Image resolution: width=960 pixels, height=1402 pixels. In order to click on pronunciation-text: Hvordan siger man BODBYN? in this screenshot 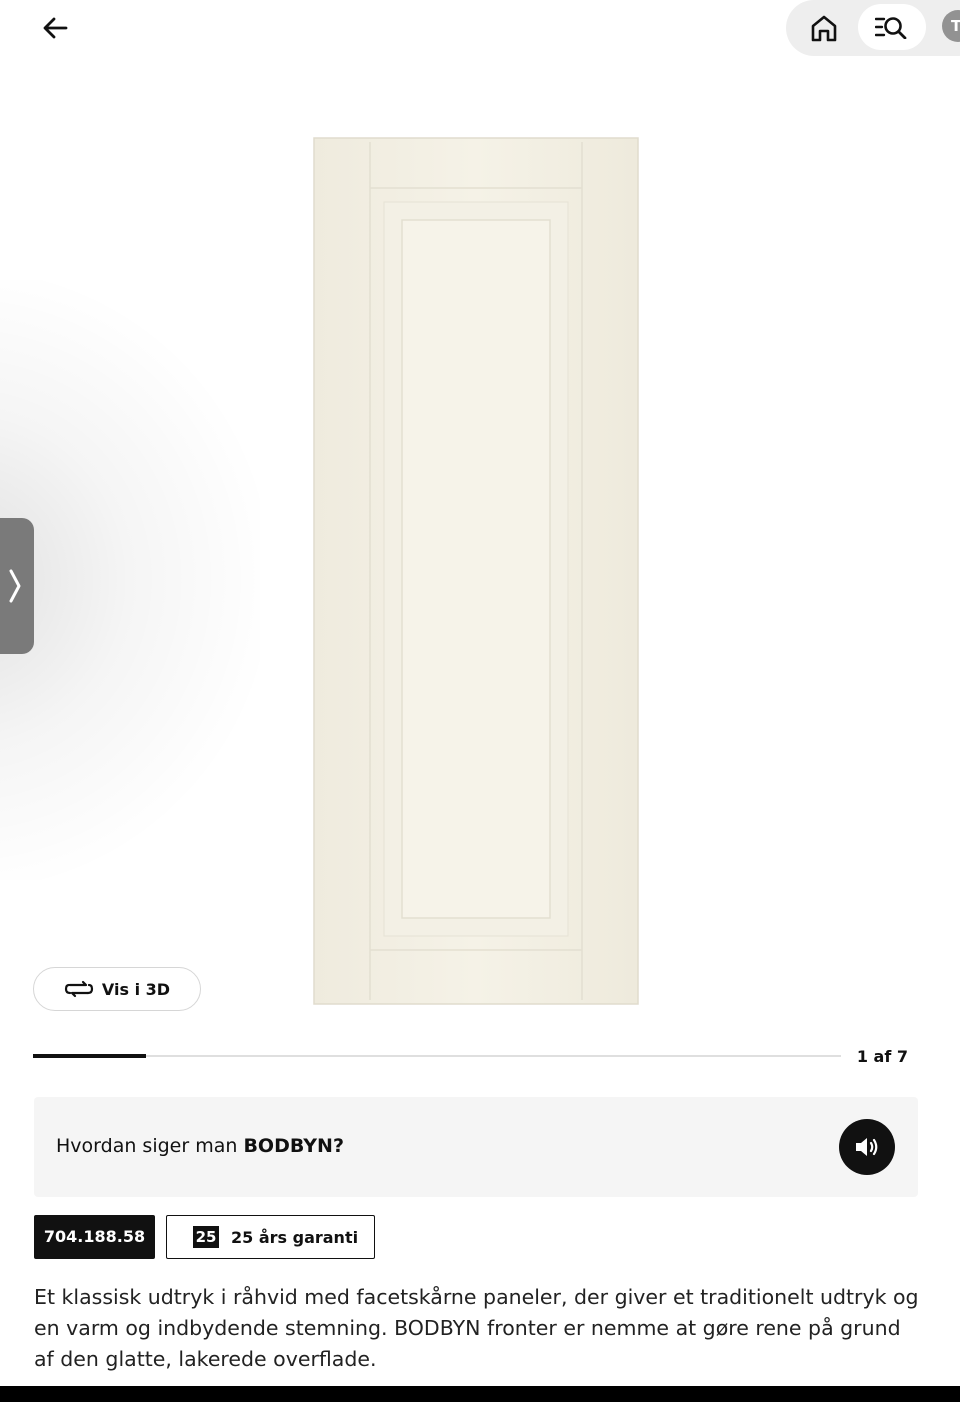, I will do `click(200, 1146)`.